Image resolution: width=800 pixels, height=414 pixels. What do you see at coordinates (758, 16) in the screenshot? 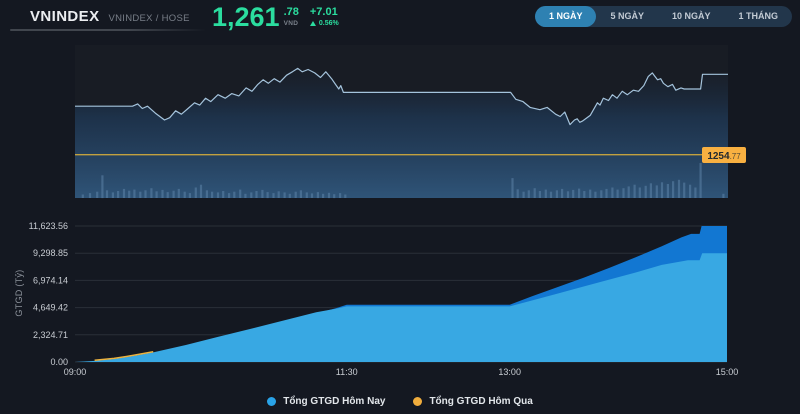
I see `range-button-4: 1 THÁNG` at bounding box center [758, 16].